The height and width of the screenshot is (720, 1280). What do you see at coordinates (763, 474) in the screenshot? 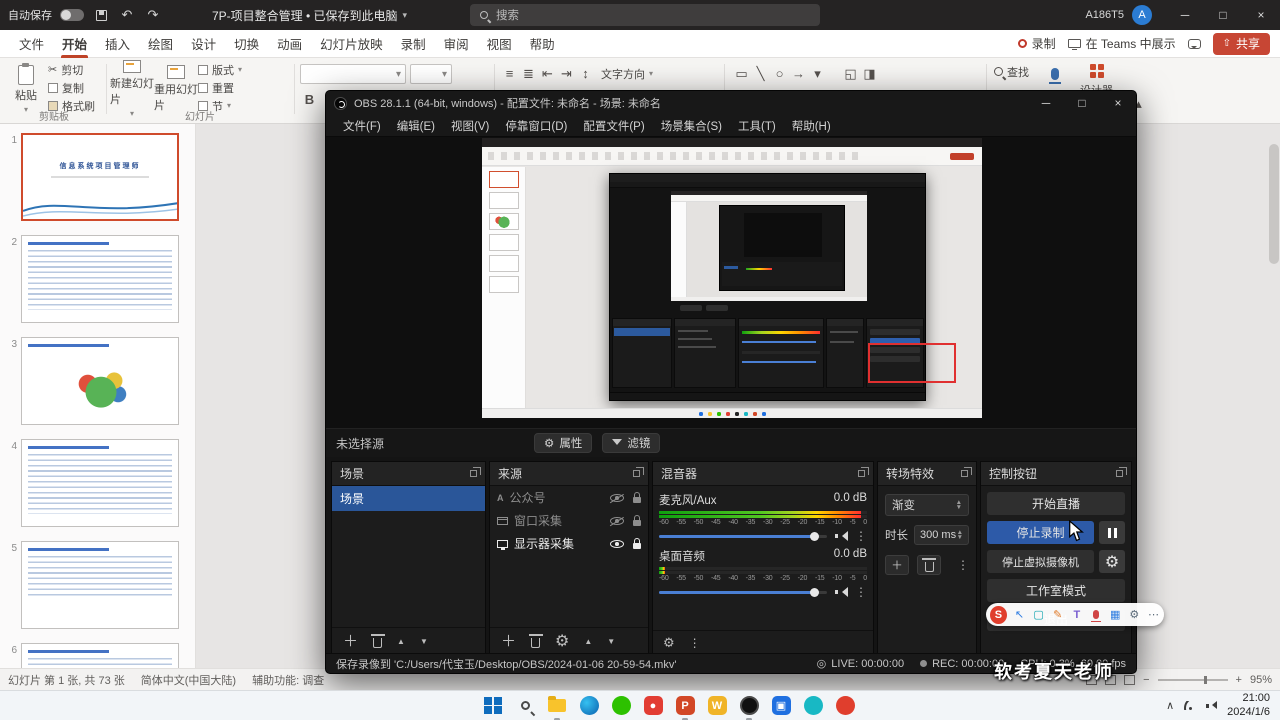
I see `mixer-panel-header: 混音器` at bounding box center [763, 474].